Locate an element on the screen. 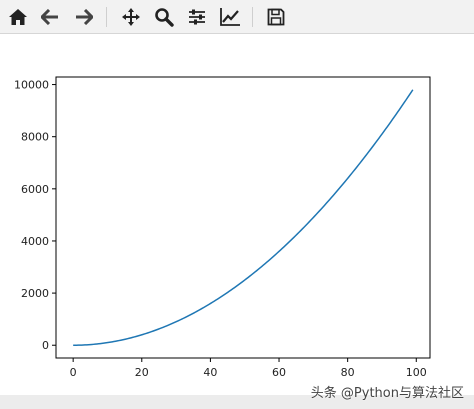  home-icon is located at coordinates (18, 17).